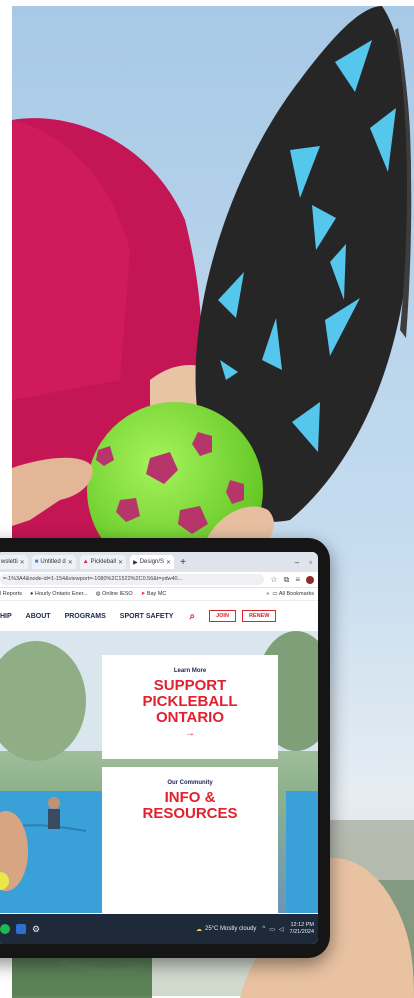 Image resolution: width=414 pixels, height=998 pixels. I want to click on network-icon: ▭, so click(272, 929).